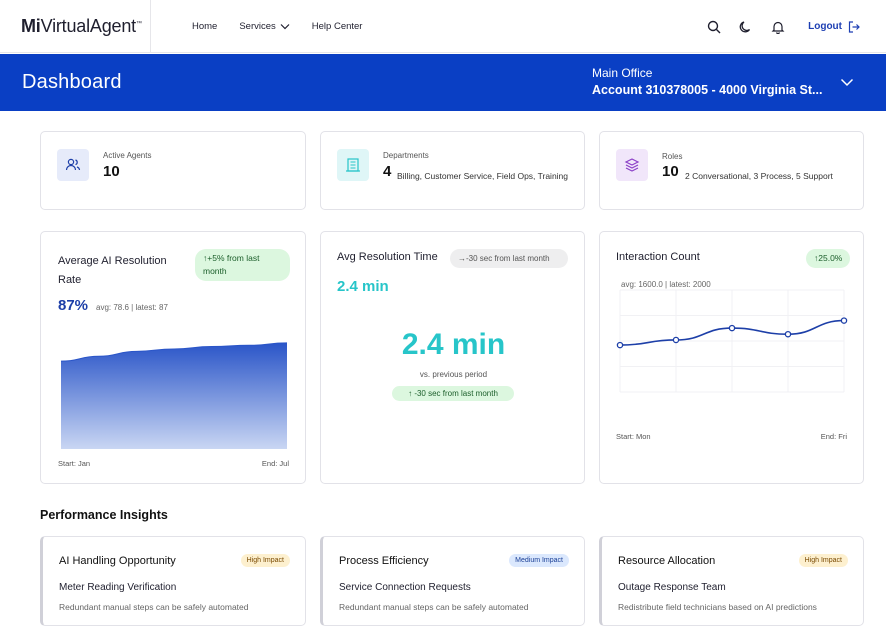 The height and width of the screenshot is (626, 886). Describe the element at coordinates (242, 265) in the screenshot. I see `change-badge: ↑+5% from last month` at that location.